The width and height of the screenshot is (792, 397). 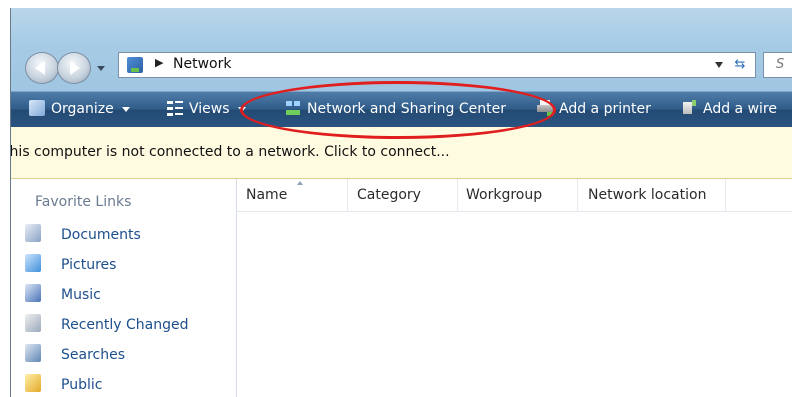 I want to click on views-button: Views, so click(x=206, y=110).